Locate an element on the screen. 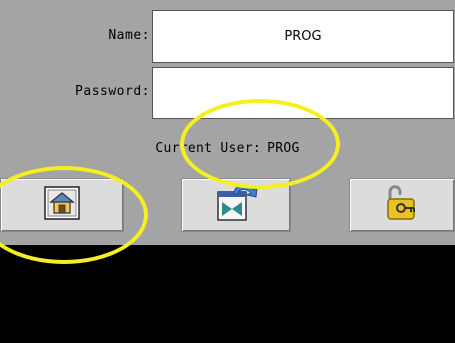 This screenshot has width=455, height=343. password-field is located at coordinates (303, 93).